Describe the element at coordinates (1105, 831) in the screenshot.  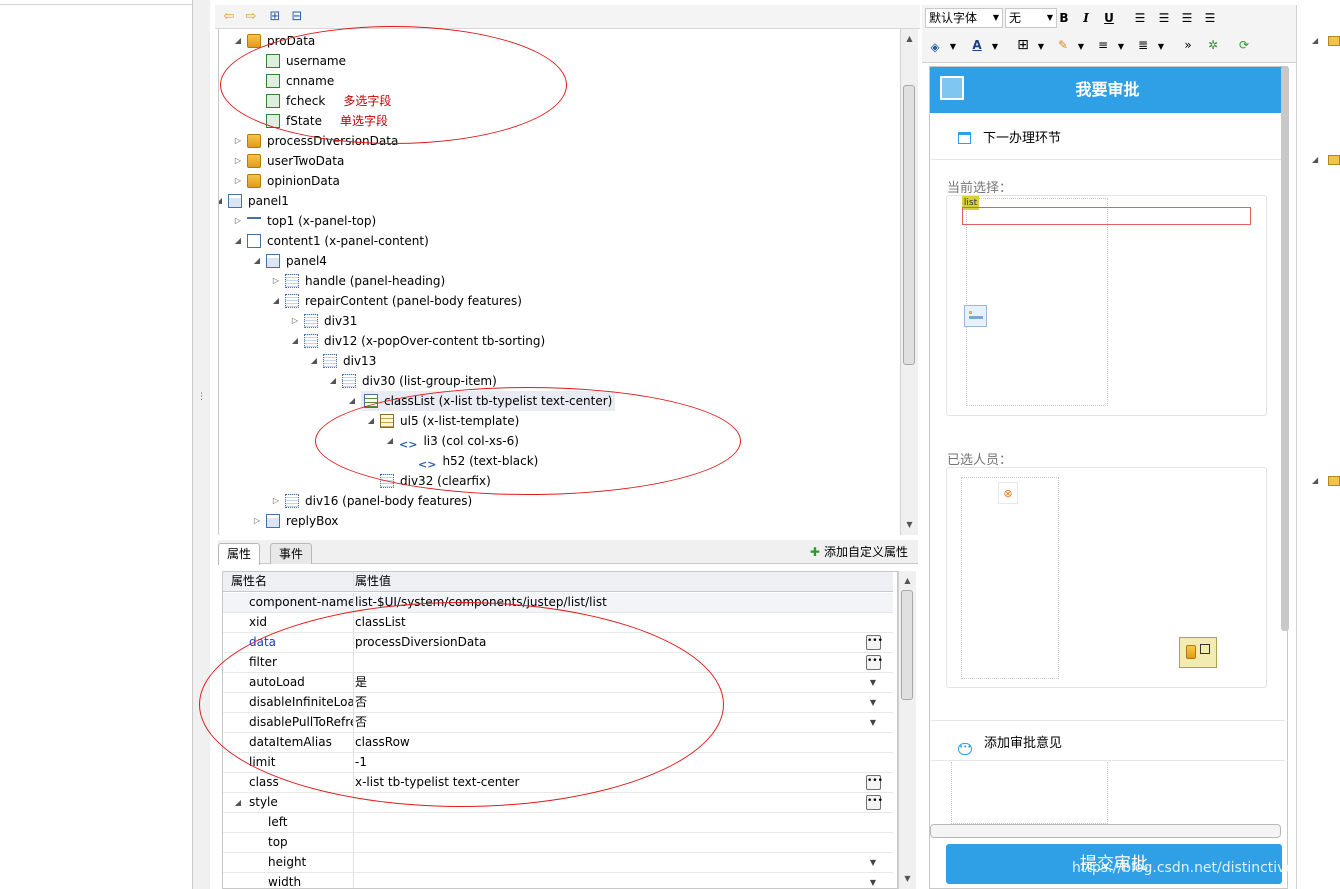
I see `preview-horizontal-scrollbar` at that location.